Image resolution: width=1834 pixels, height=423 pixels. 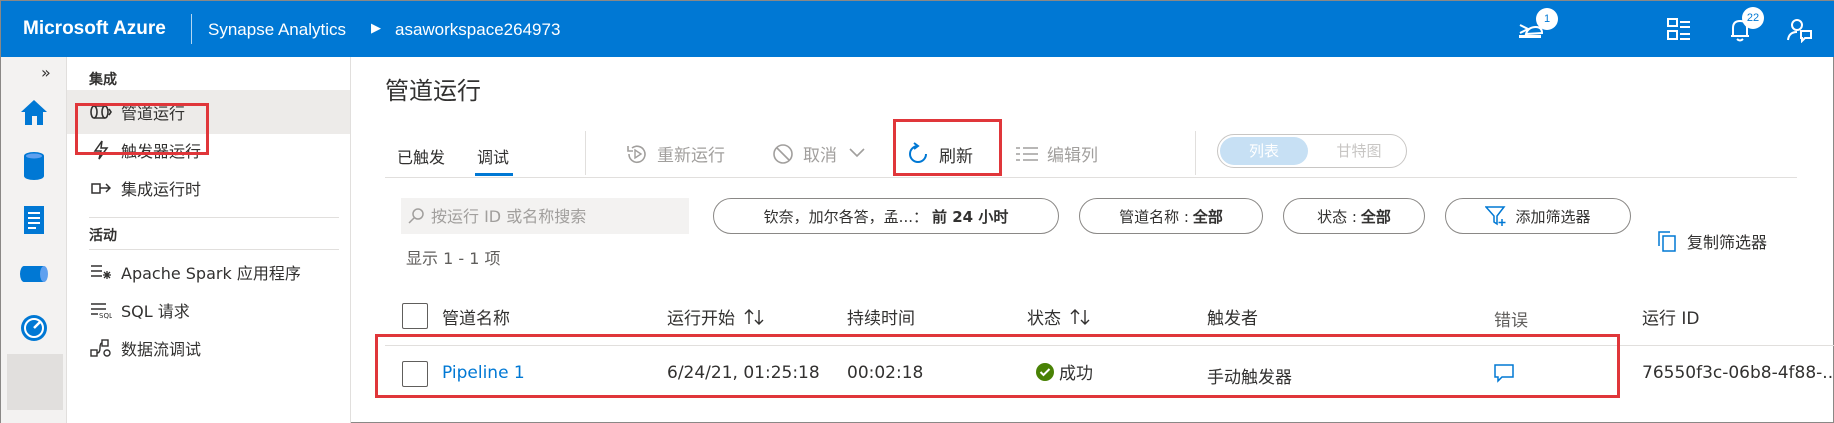 What do you see at coordinates (34, 220) in the screenshot?
I see `develop-icon` at bounding box center [34, 220].